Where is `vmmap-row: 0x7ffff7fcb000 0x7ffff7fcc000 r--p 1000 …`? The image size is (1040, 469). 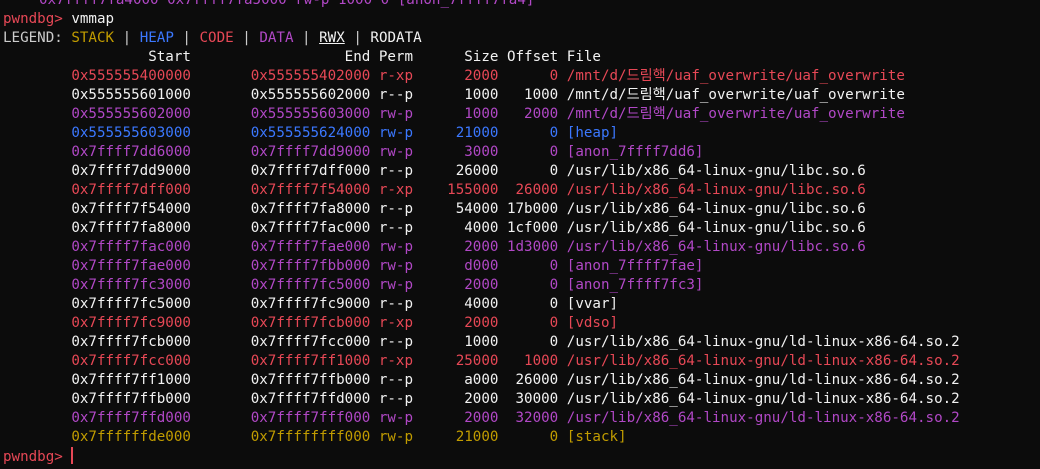
vmmap-row: 0x7ffff7fcb000 0x7ffff7fcc000 r--p 1000 … is located at coordinates (520, 342).